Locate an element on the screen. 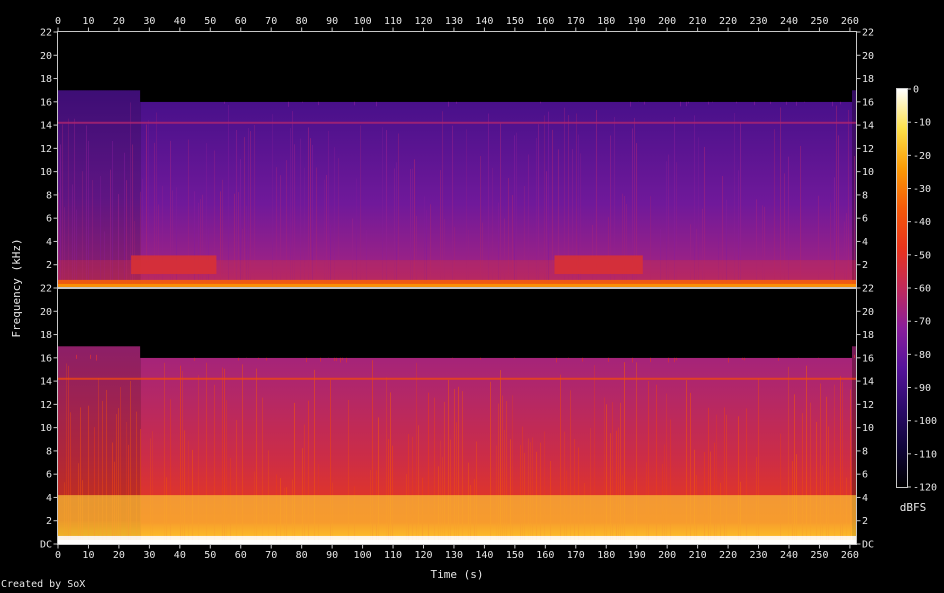 The height and width of the screenshot is (593, 944). x-tick-label-top: 190 is located at coordinates (637, 21).